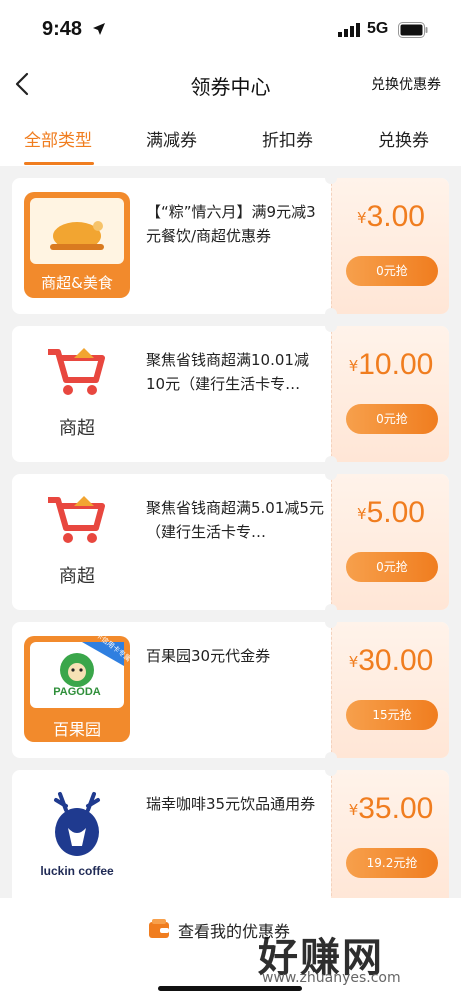  I want to click on active-tab-indicator, so click(59, 163).